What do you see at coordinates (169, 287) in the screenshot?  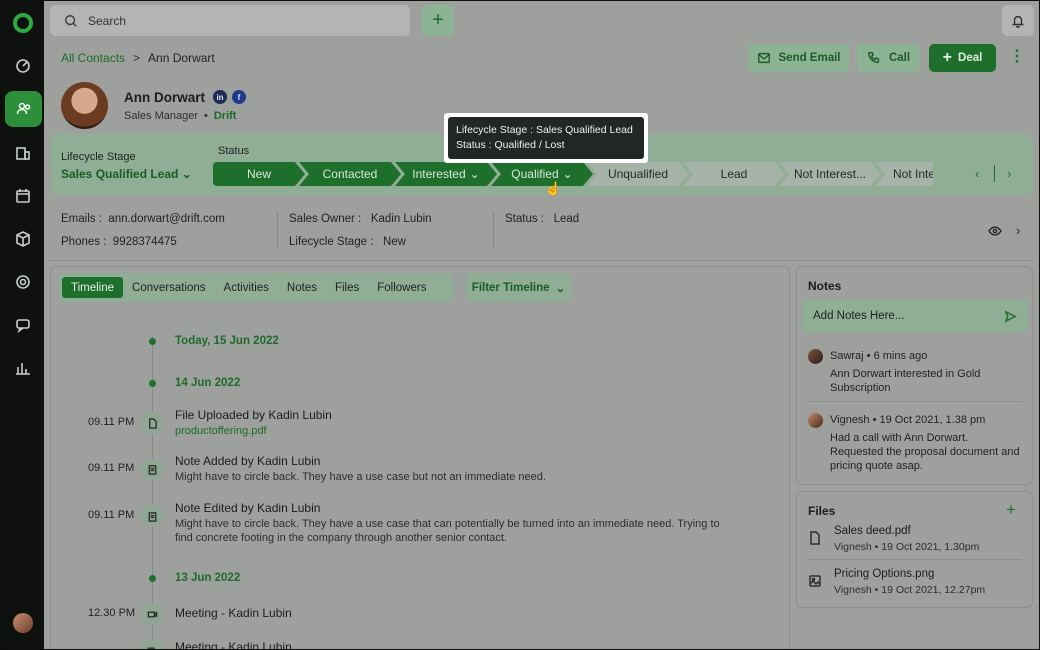 I see `tab-conversations: Conversations` at bounding box center [169, 287].